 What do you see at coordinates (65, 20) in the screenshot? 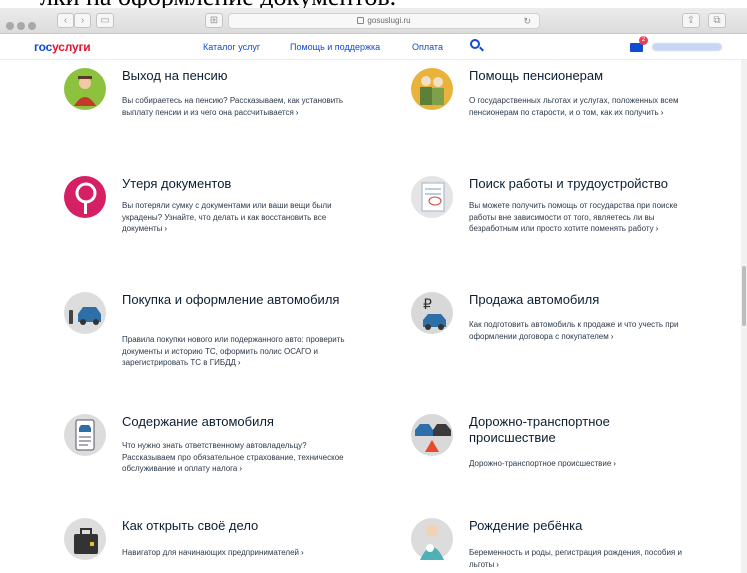
I see `back-button: ‹` at bounding box center [65, 20].